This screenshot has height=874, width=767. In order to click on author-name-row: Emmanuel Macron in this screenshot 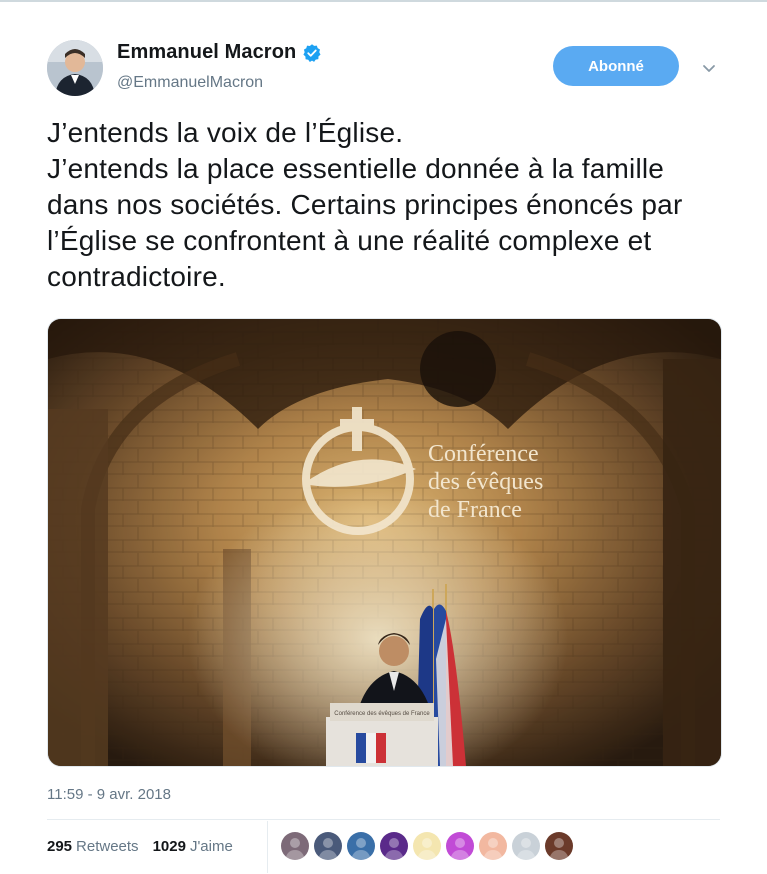, I will do `click(219, 52)`.